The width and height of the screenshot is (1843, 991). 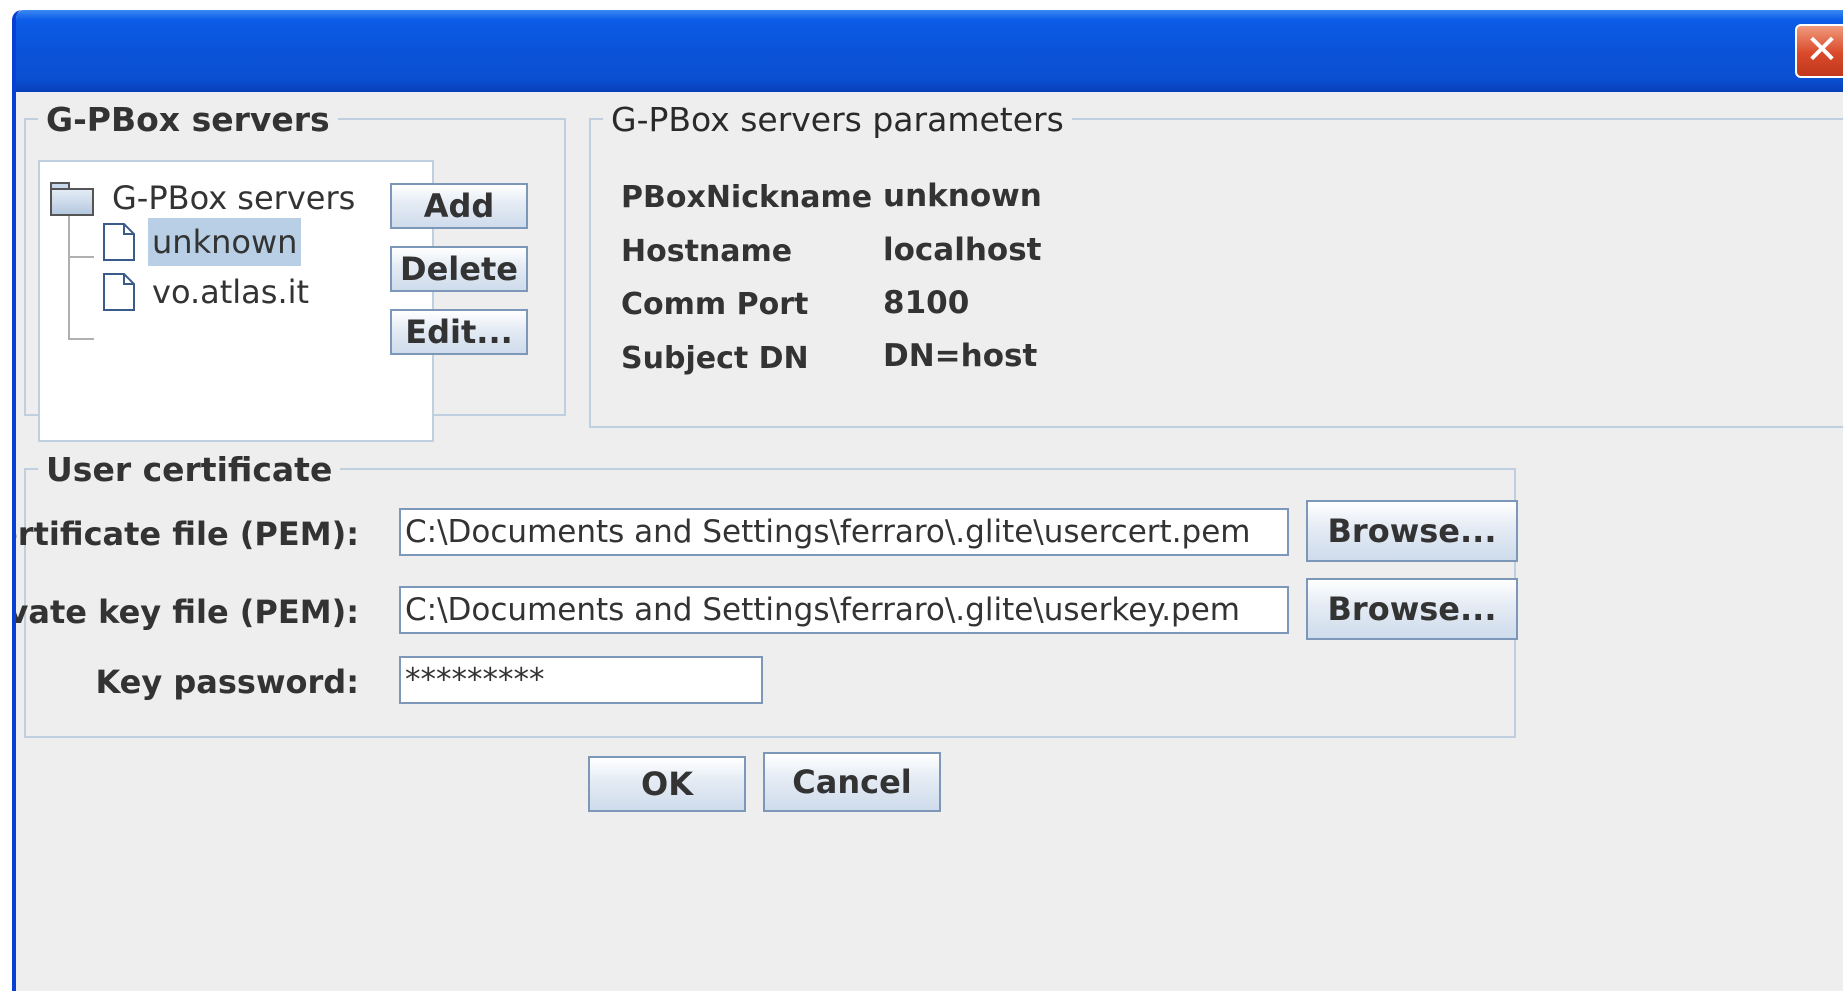 What do you see at coordinates (837, 120) in the screenshot?
I see `params-panel-legend: G-PBox servers parameters` at bounding box center [837, 120].